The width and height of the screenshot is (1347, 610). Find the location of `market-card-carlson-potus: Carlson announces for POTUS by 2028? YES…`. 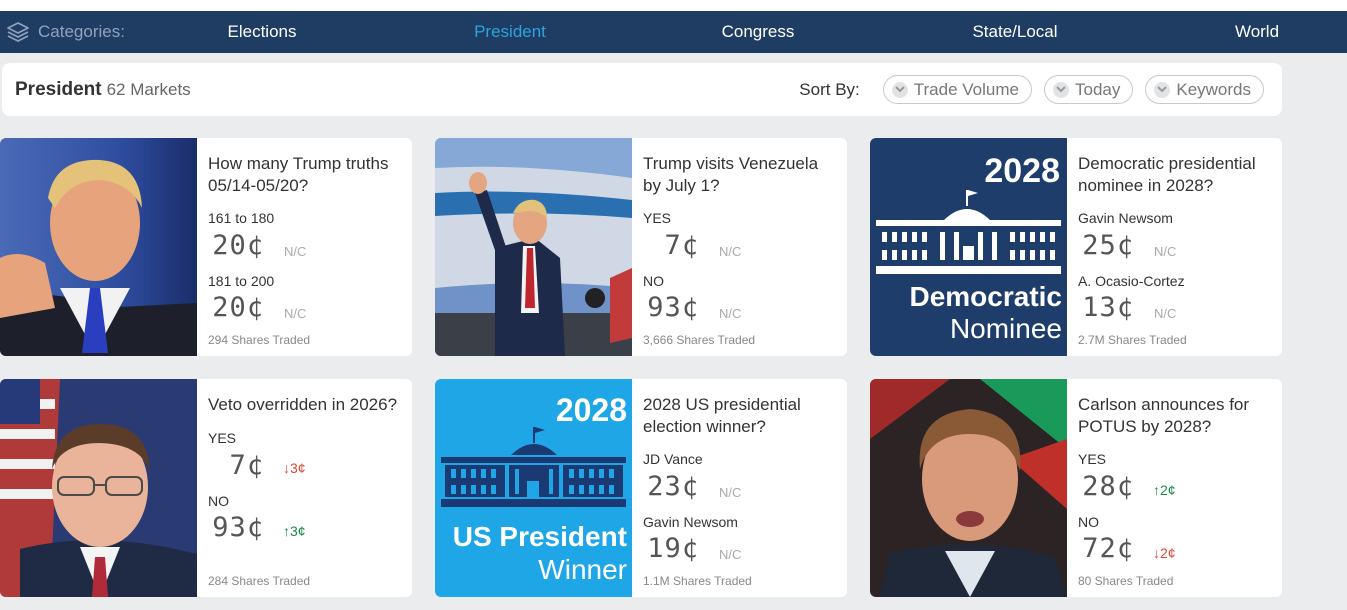

market-card-carlson-potus: Carlson announces for POTUS by 2028? YES… is located at coordinates (1076, 488).